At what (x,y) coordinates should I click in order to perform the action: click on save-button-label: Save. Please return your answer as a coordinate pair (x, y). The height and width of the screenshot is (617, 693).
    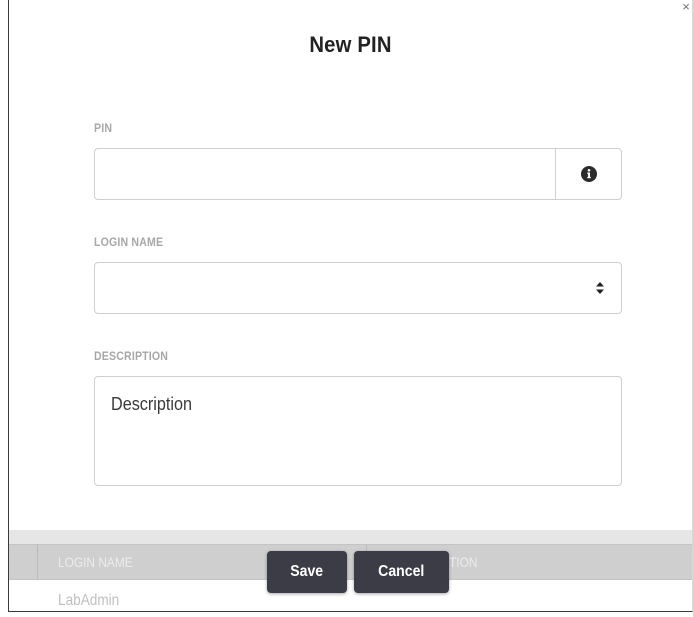
    Looking at the image, I should click on (307, 571).